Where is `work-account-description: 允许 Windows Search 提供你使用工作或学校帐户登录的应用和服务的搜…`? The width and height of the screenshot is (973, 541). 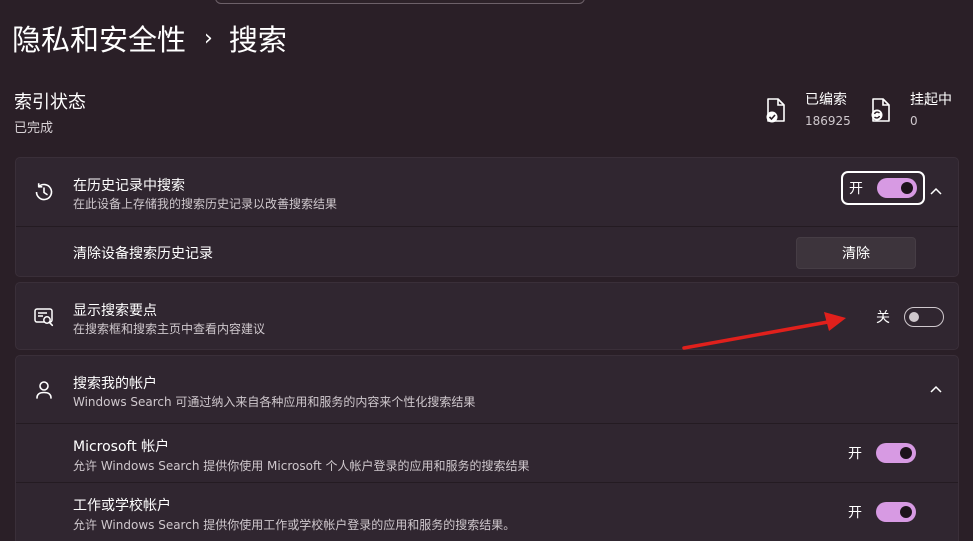
work-account-description: 允许 Windows Search 提供你使用工作或学校帐户登录的应用和服务的搜… is located at coordinates (294, 525).